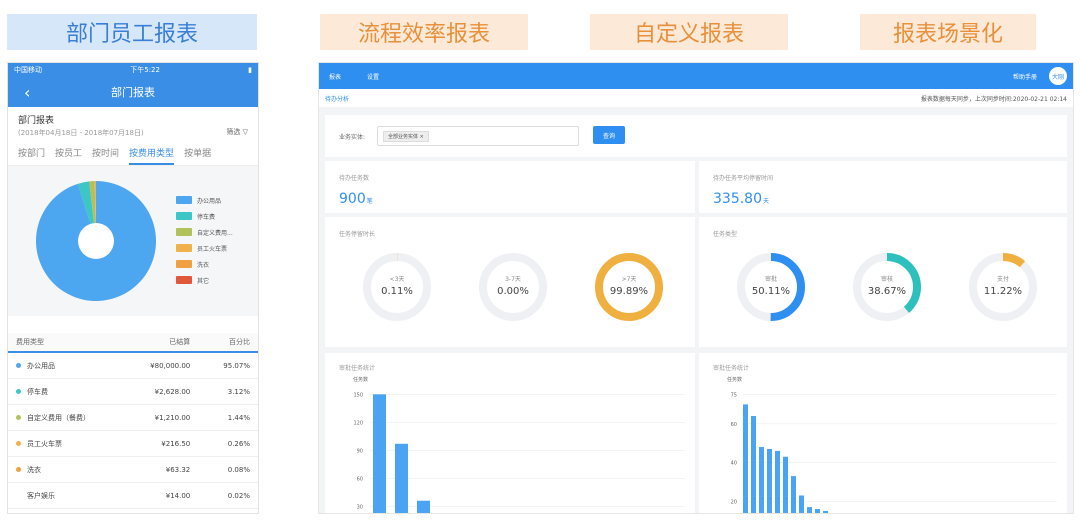  What do you see at coordinates (406, 136) in the screenshot?
I see `entity-chip: 全部业务实体 ×` at bounding box center [406, 136].